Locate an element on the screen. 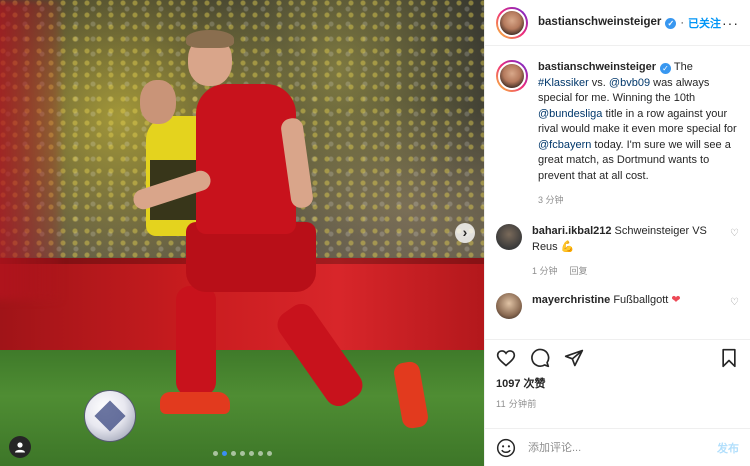 Image resolution: width=750 pixels, height=466 pixels. bookmark-icon is located at coordinates (729, 358).